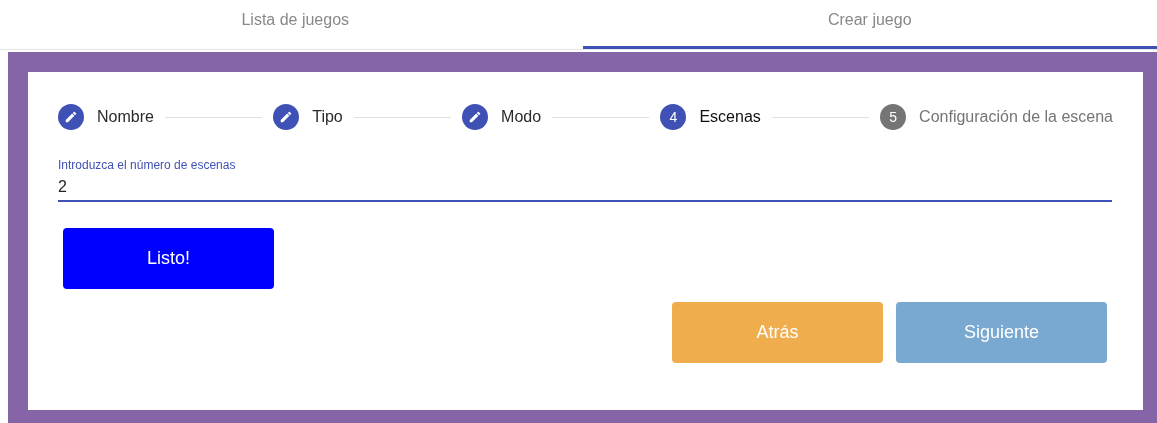 This screenshot has width=1157, height=423. Describe the element at coordinates (521, 117) in the screenshot. I see `step-label: Modo` at that location.